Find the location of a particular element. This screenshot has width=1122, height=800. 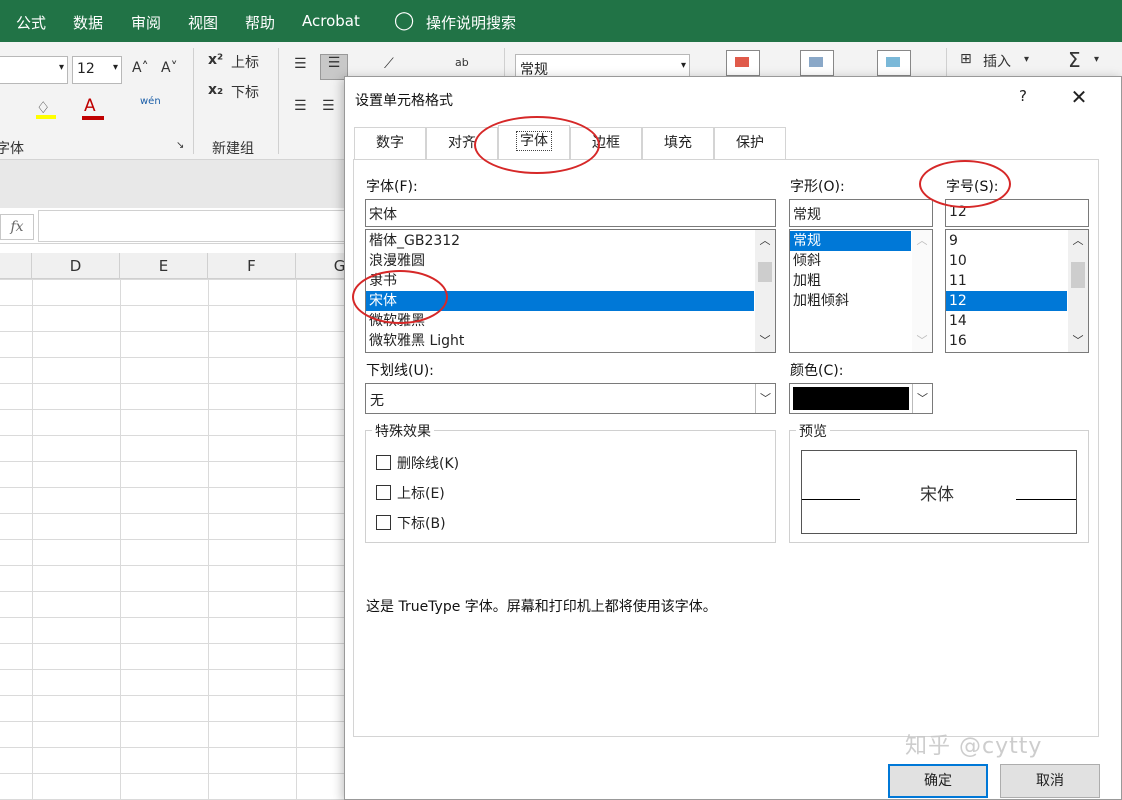

help-button: ? is located at coordinates (1023, 97).